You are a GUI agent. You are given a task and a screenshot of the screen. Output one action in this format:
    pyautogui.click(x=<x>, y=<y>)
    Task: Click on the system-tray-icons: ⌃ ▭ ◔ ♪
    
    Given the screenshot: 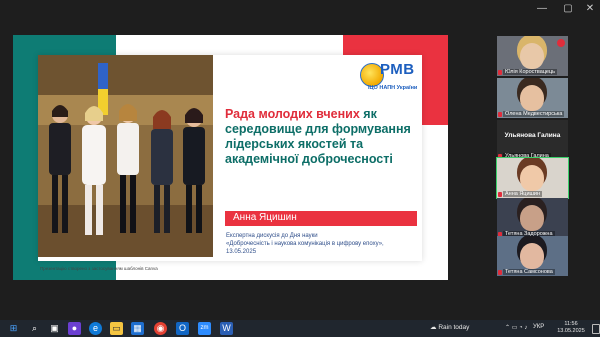 What is the action you would take?
    pyautogui.click(x=516, y=327)
    